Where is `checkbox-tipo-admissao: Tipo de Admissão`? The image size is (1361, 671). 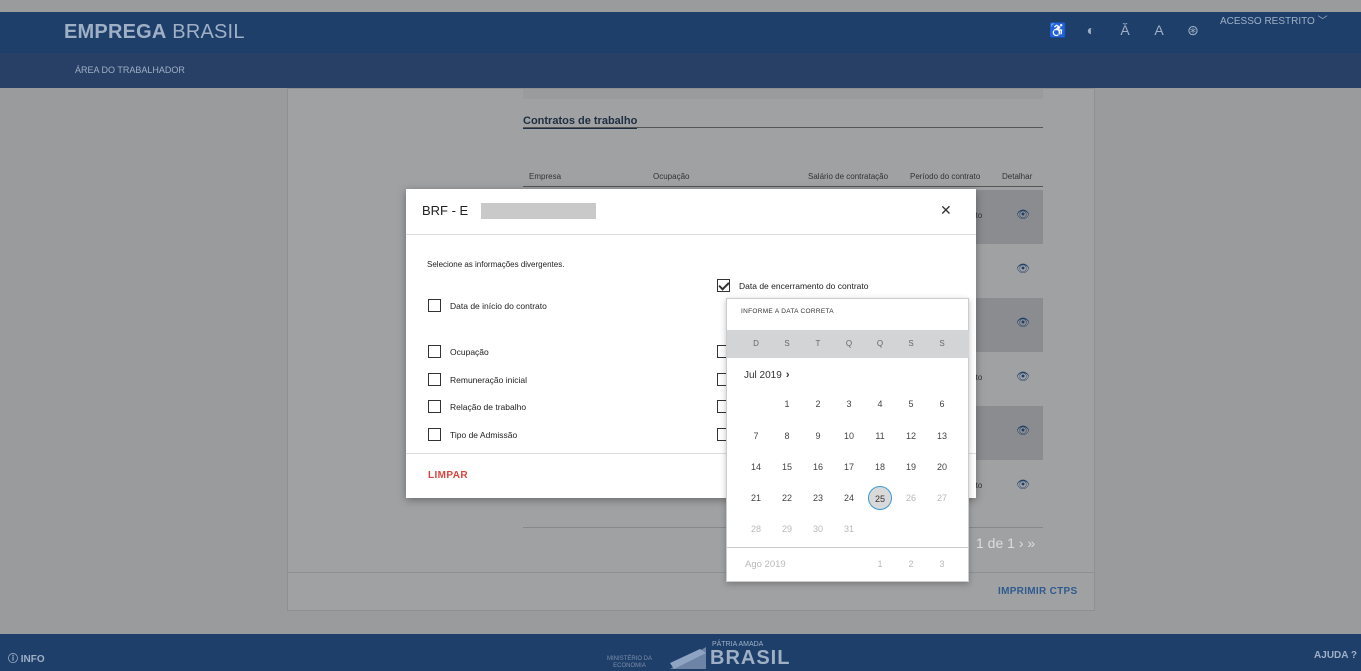
checkbox-tipo-admissao: Tipo de Admissão is located at coordinates (472, 434).